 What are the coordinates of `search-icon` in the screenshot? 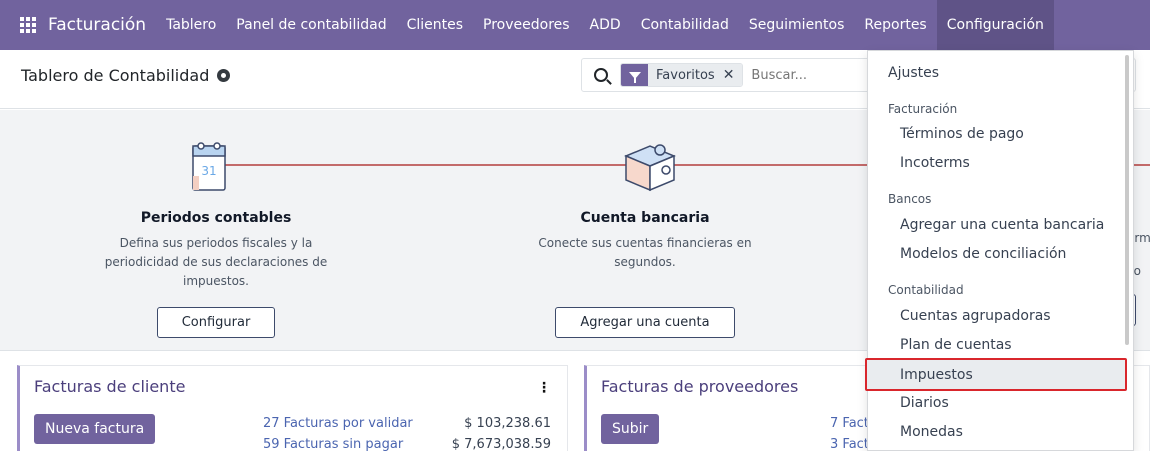 It's located at (601, 75).